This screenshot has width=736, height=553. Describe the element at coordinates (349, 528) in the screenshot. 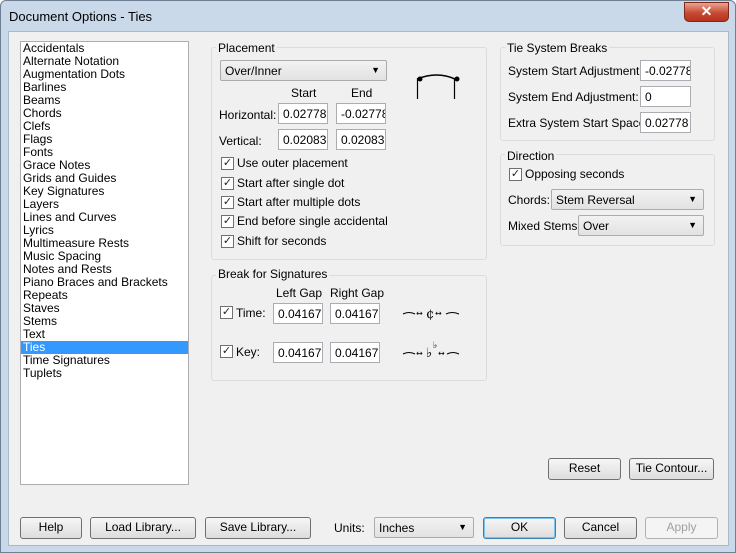

I see `units-label: Units:` at that location.